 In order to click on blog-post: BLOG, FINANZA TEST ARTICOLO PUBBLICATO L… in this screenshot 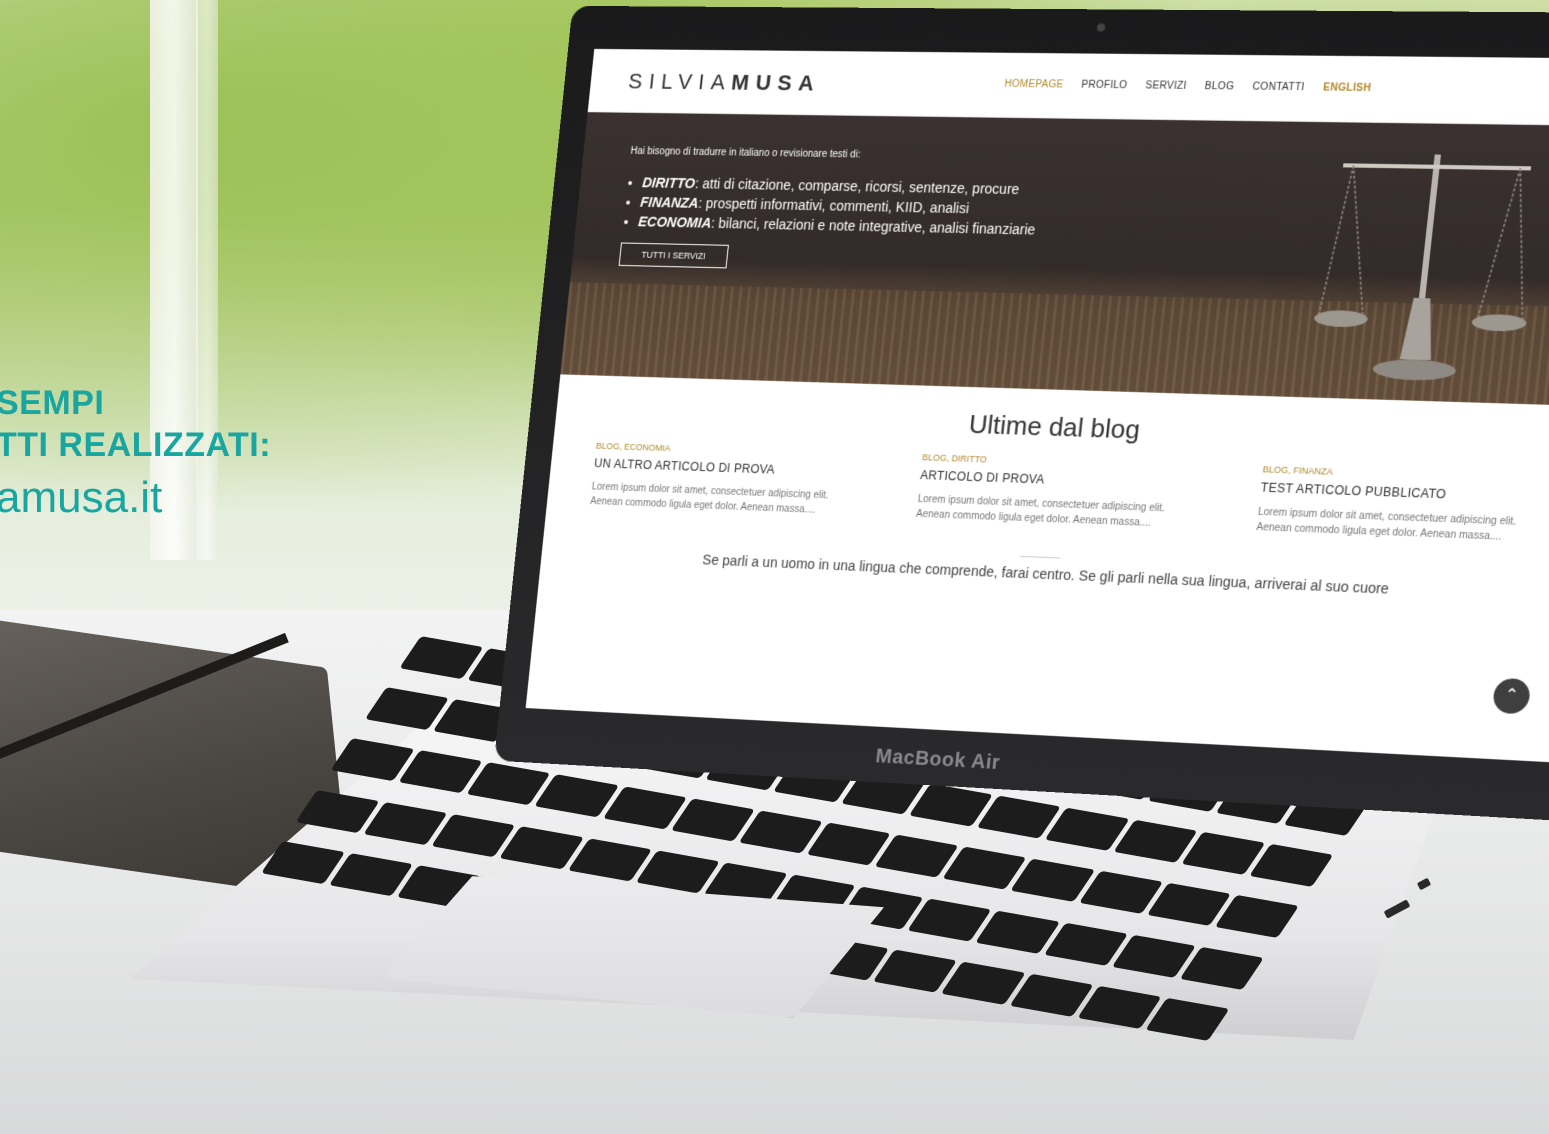, I will do `click(1395, 505)`.